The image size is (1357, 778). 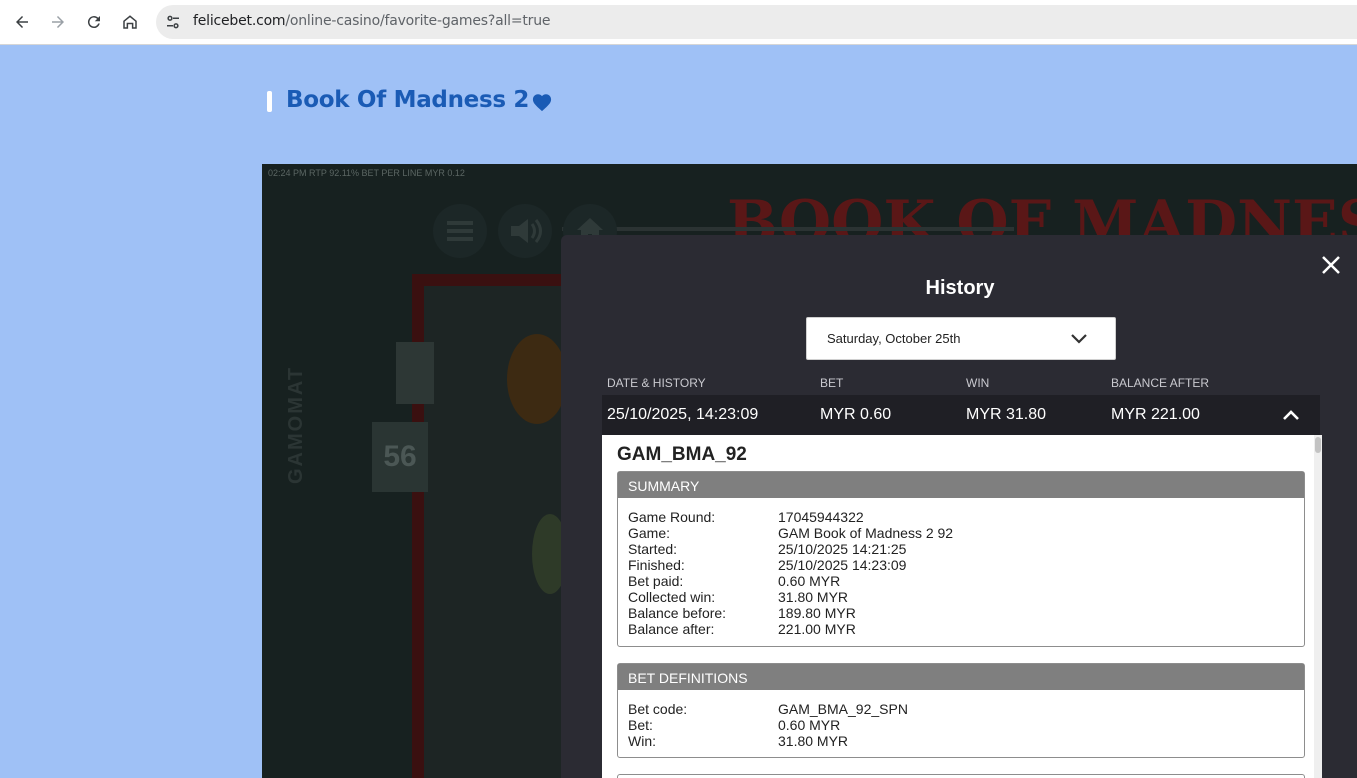 What do you see at coordinates (961, 776) in the screenshot?
I see `next-section` at bounding box center [961, 776].